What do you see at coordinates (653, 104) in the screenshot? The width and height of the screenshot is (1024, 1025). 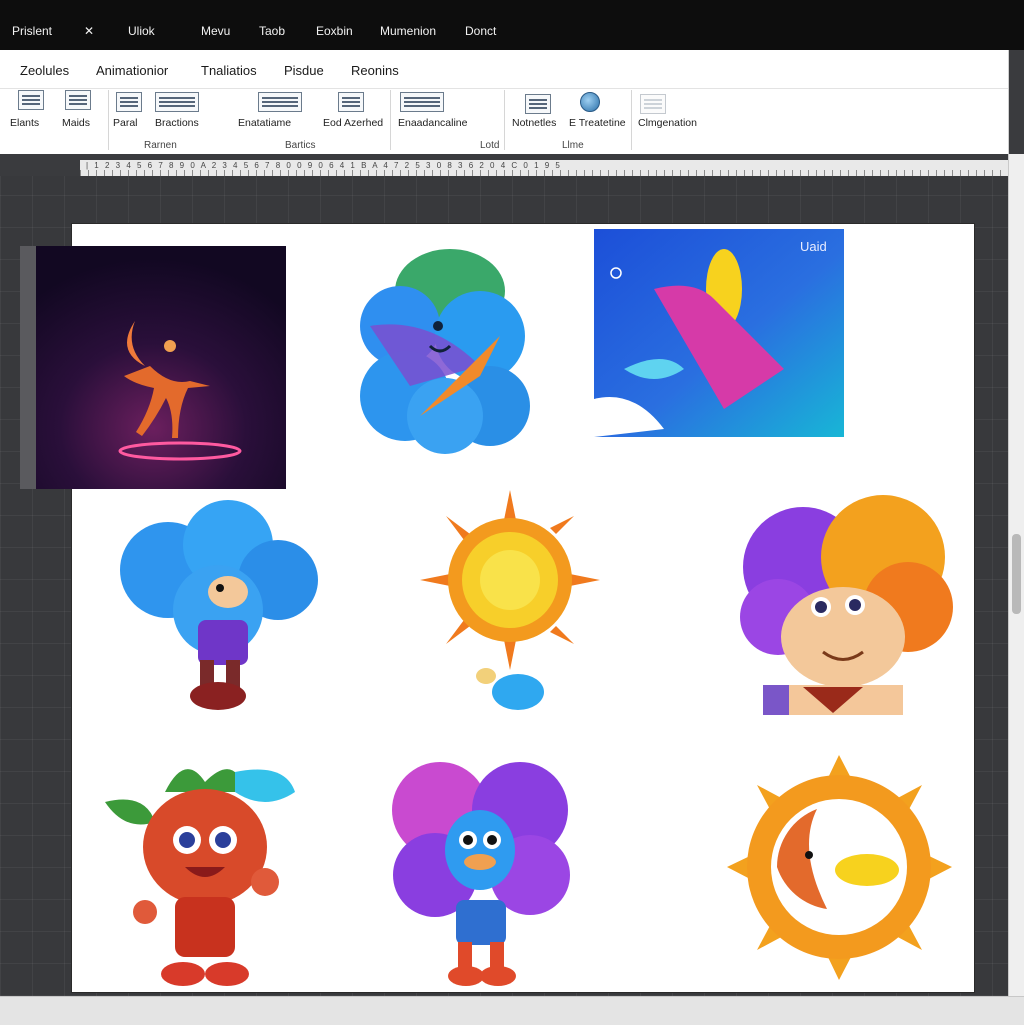 I see `clmgenation-toolbar-icon` at bounding box center [653, 104].